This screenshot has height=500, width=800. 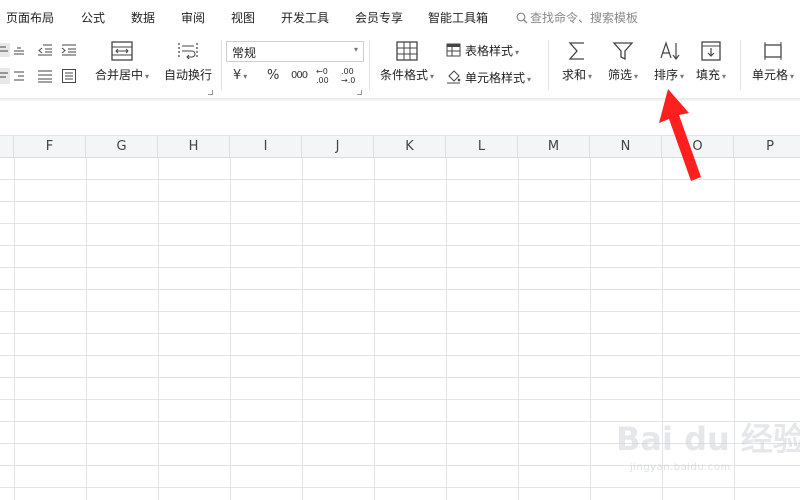 What do you see at coordinates (495, 78) in the screenshot?
I see `cell-style-label: 单元格样式` at bounding box center [495, 78].